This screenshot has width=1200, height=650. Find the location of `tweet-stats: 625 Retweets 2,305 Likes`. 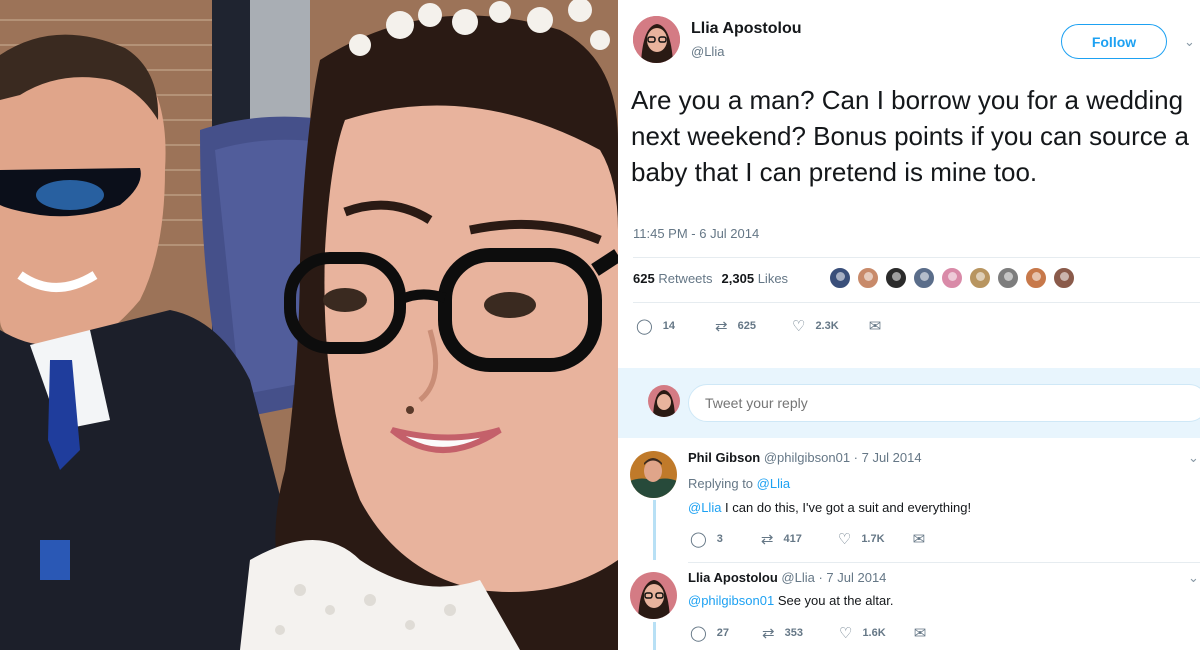

tweet-stats: 625 Retweets 2,305 Likes is located at coordinates (710, 278).